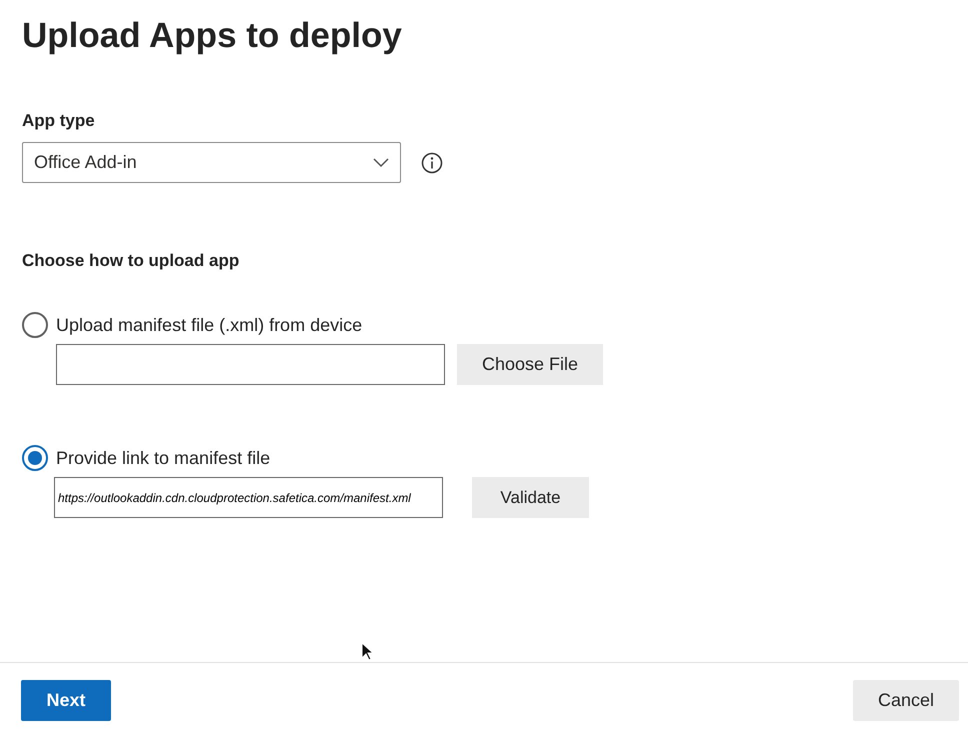 This screenshot has height=737, width=968. Describe the element at coordinates (906, 700) in the screenshot. I see `cancel-button: Cancel` at that location.